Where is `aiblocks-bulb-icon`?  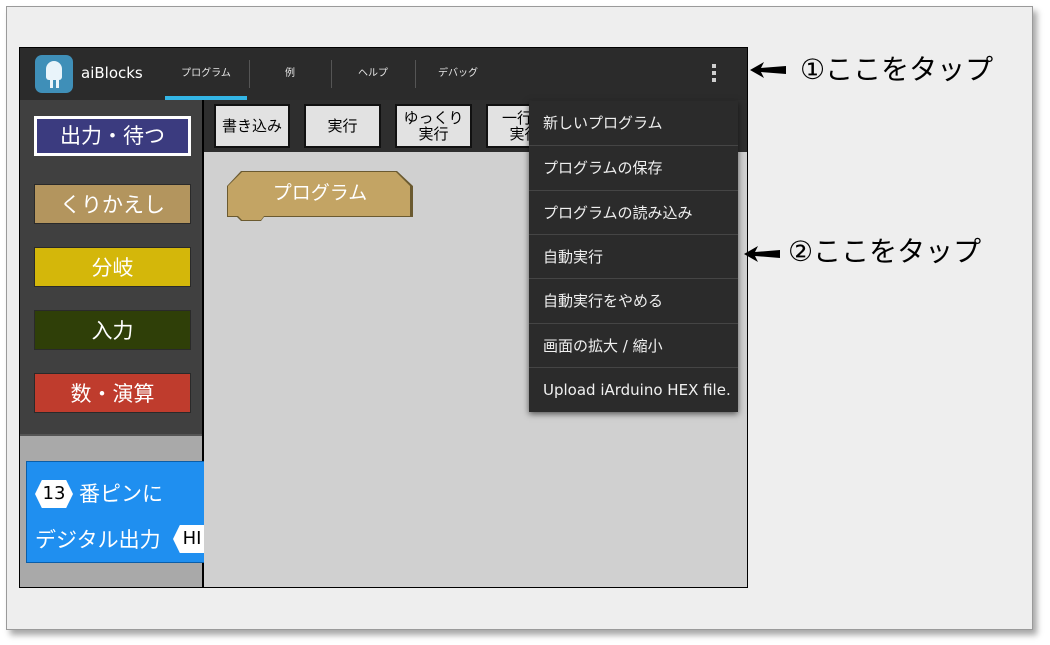
aiblocks-bulb-icon is located at coordinates (54, 74).